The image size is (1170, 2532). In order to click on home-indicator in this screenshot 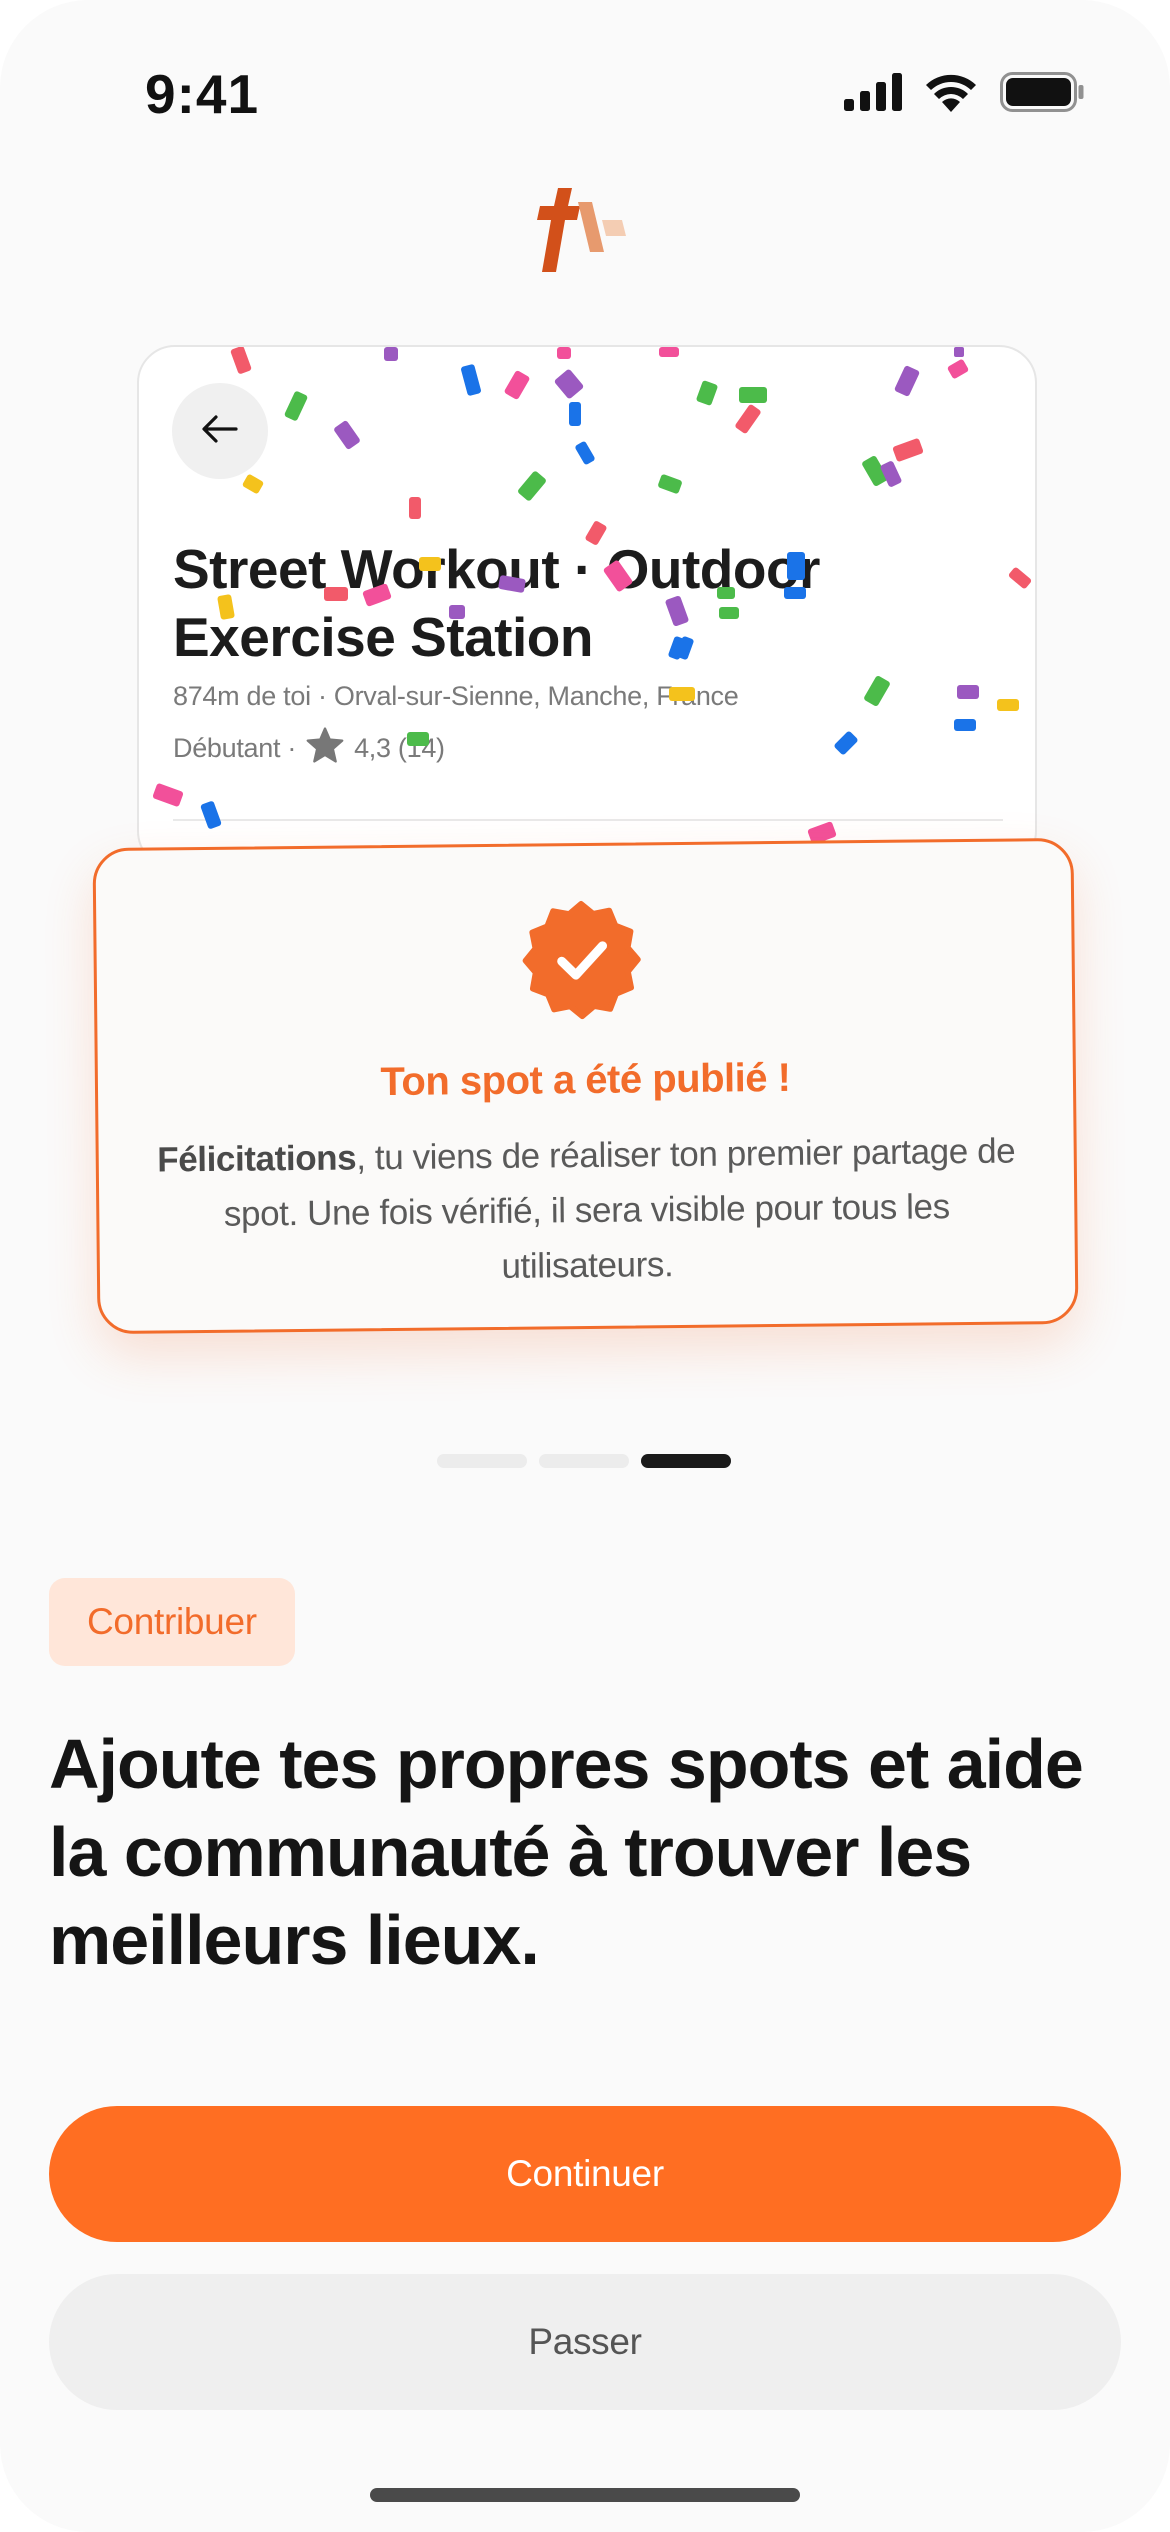, I will do `click(585, 2495)`.